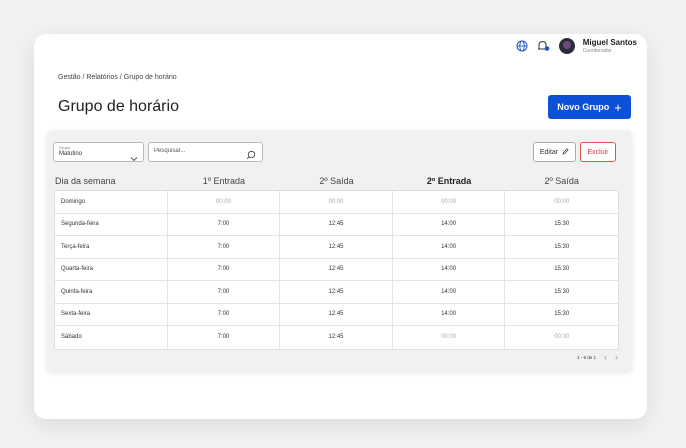  What do you see at coordinates (616, 357) in the screenshot?
I see `next-page-icon: ›` at bounding box center [616, 357].